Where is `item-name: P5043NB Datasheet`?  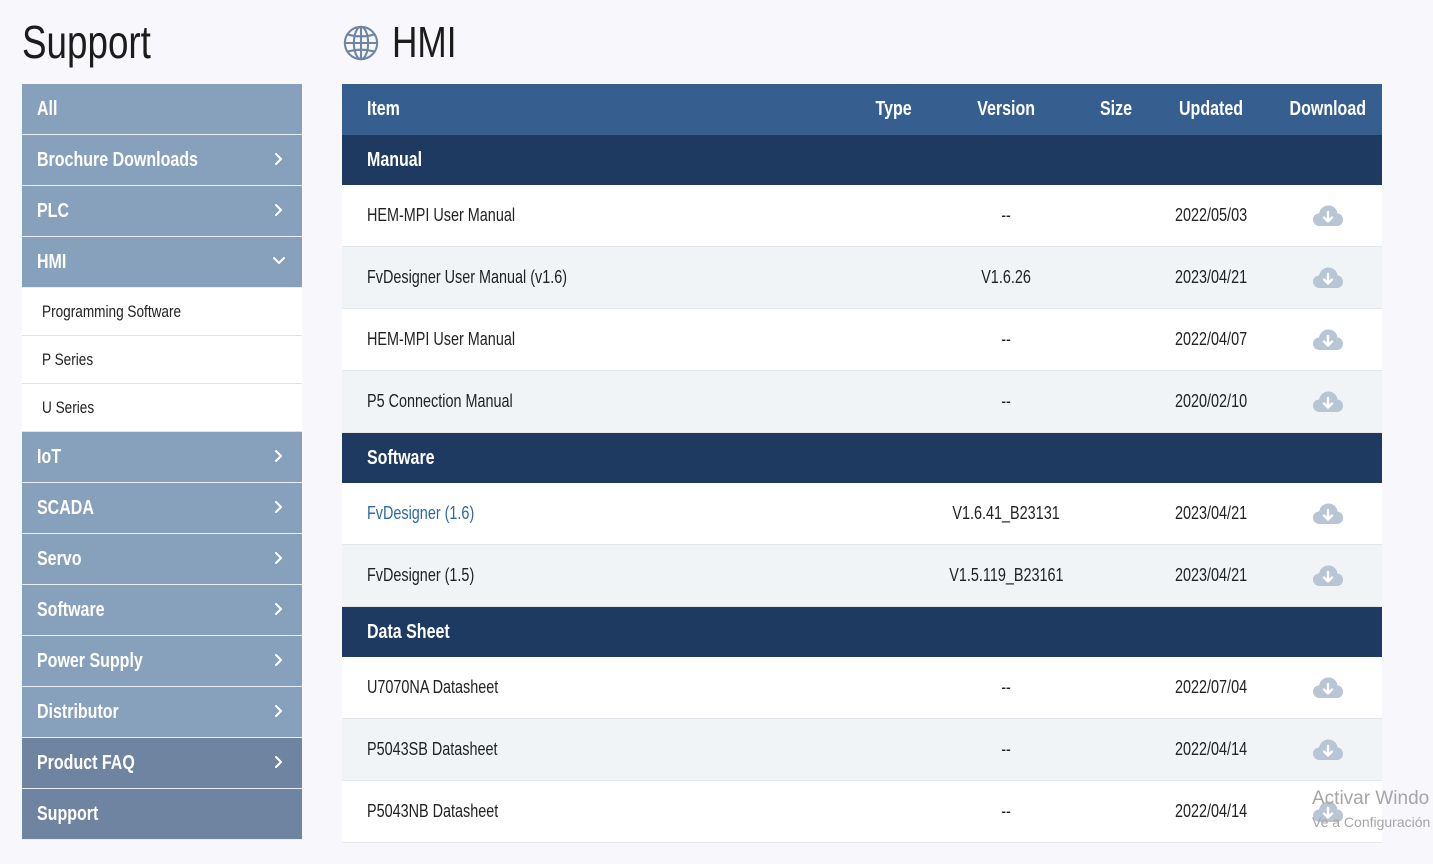 item-name: P5043NB Datasheet is located at coordinates (433, 811).